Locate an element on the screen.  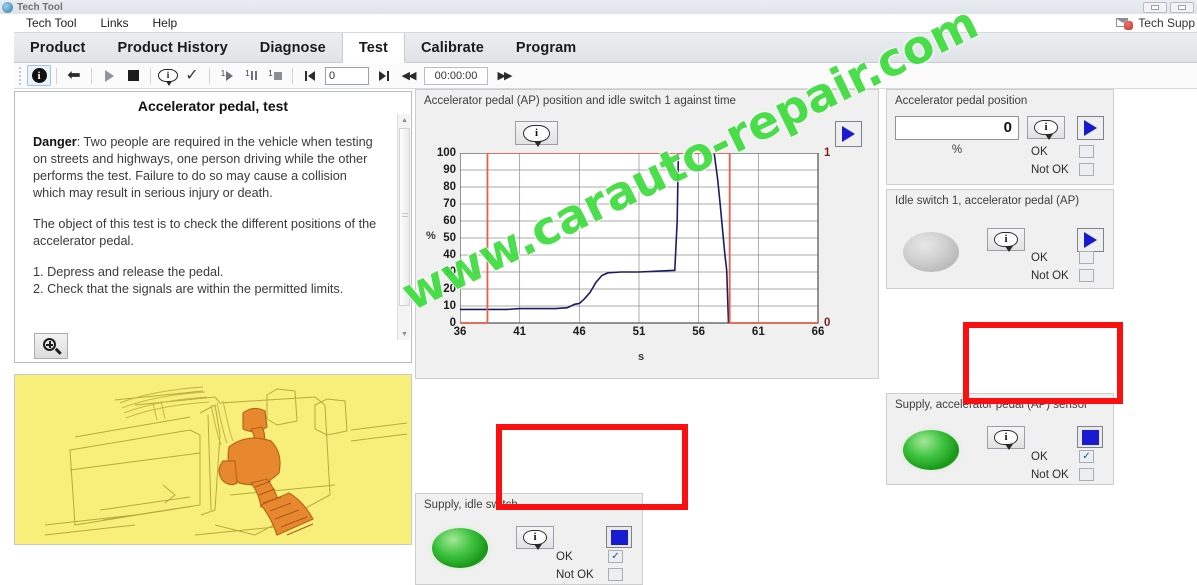
ap-play-button is located at coordinates (1090, 128).